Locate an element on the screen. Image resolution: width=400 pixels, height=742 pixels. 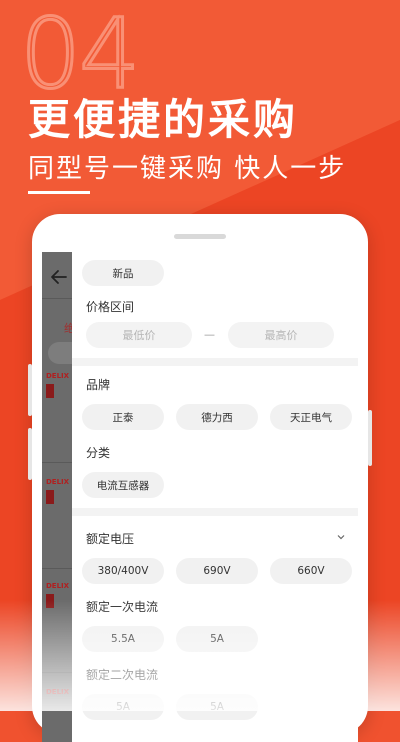
primary-current-chip: 5A is located at coordinates (217, 639).